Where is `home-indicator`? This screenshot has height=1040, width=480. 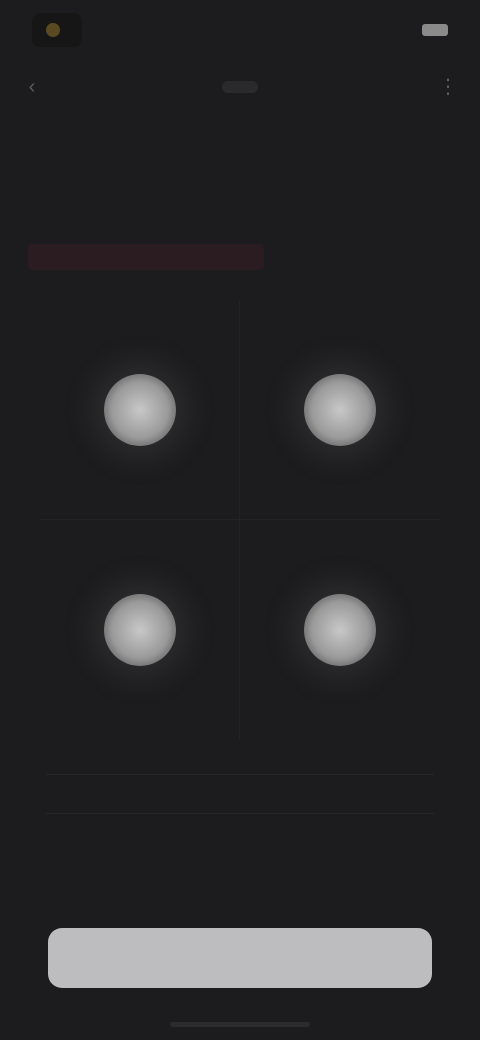 home-indicator is located at coordinates (240, 1024).